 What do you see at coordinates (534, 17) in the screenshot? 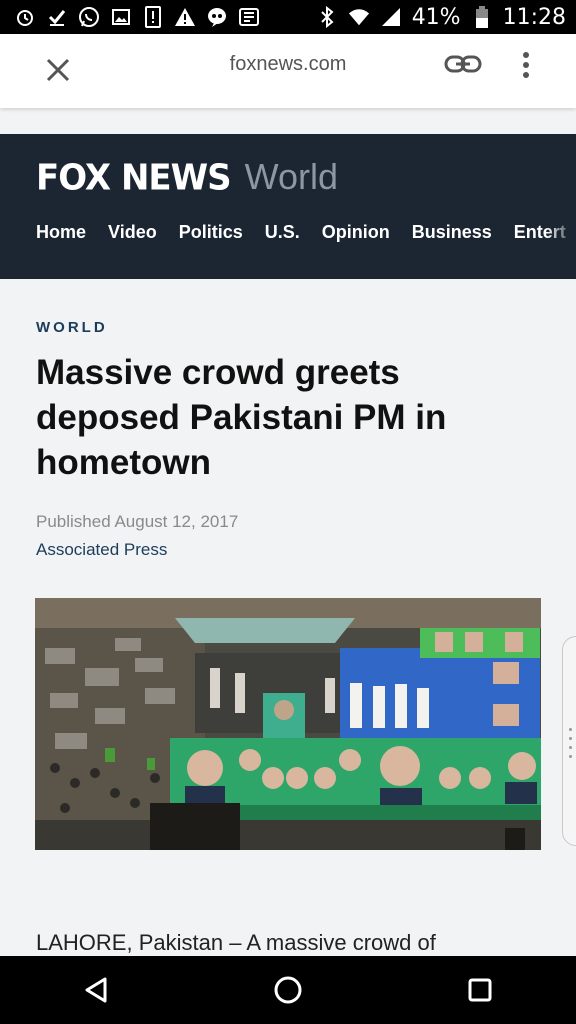
I see `clock: 11:28` at bounding box center [534, 17].